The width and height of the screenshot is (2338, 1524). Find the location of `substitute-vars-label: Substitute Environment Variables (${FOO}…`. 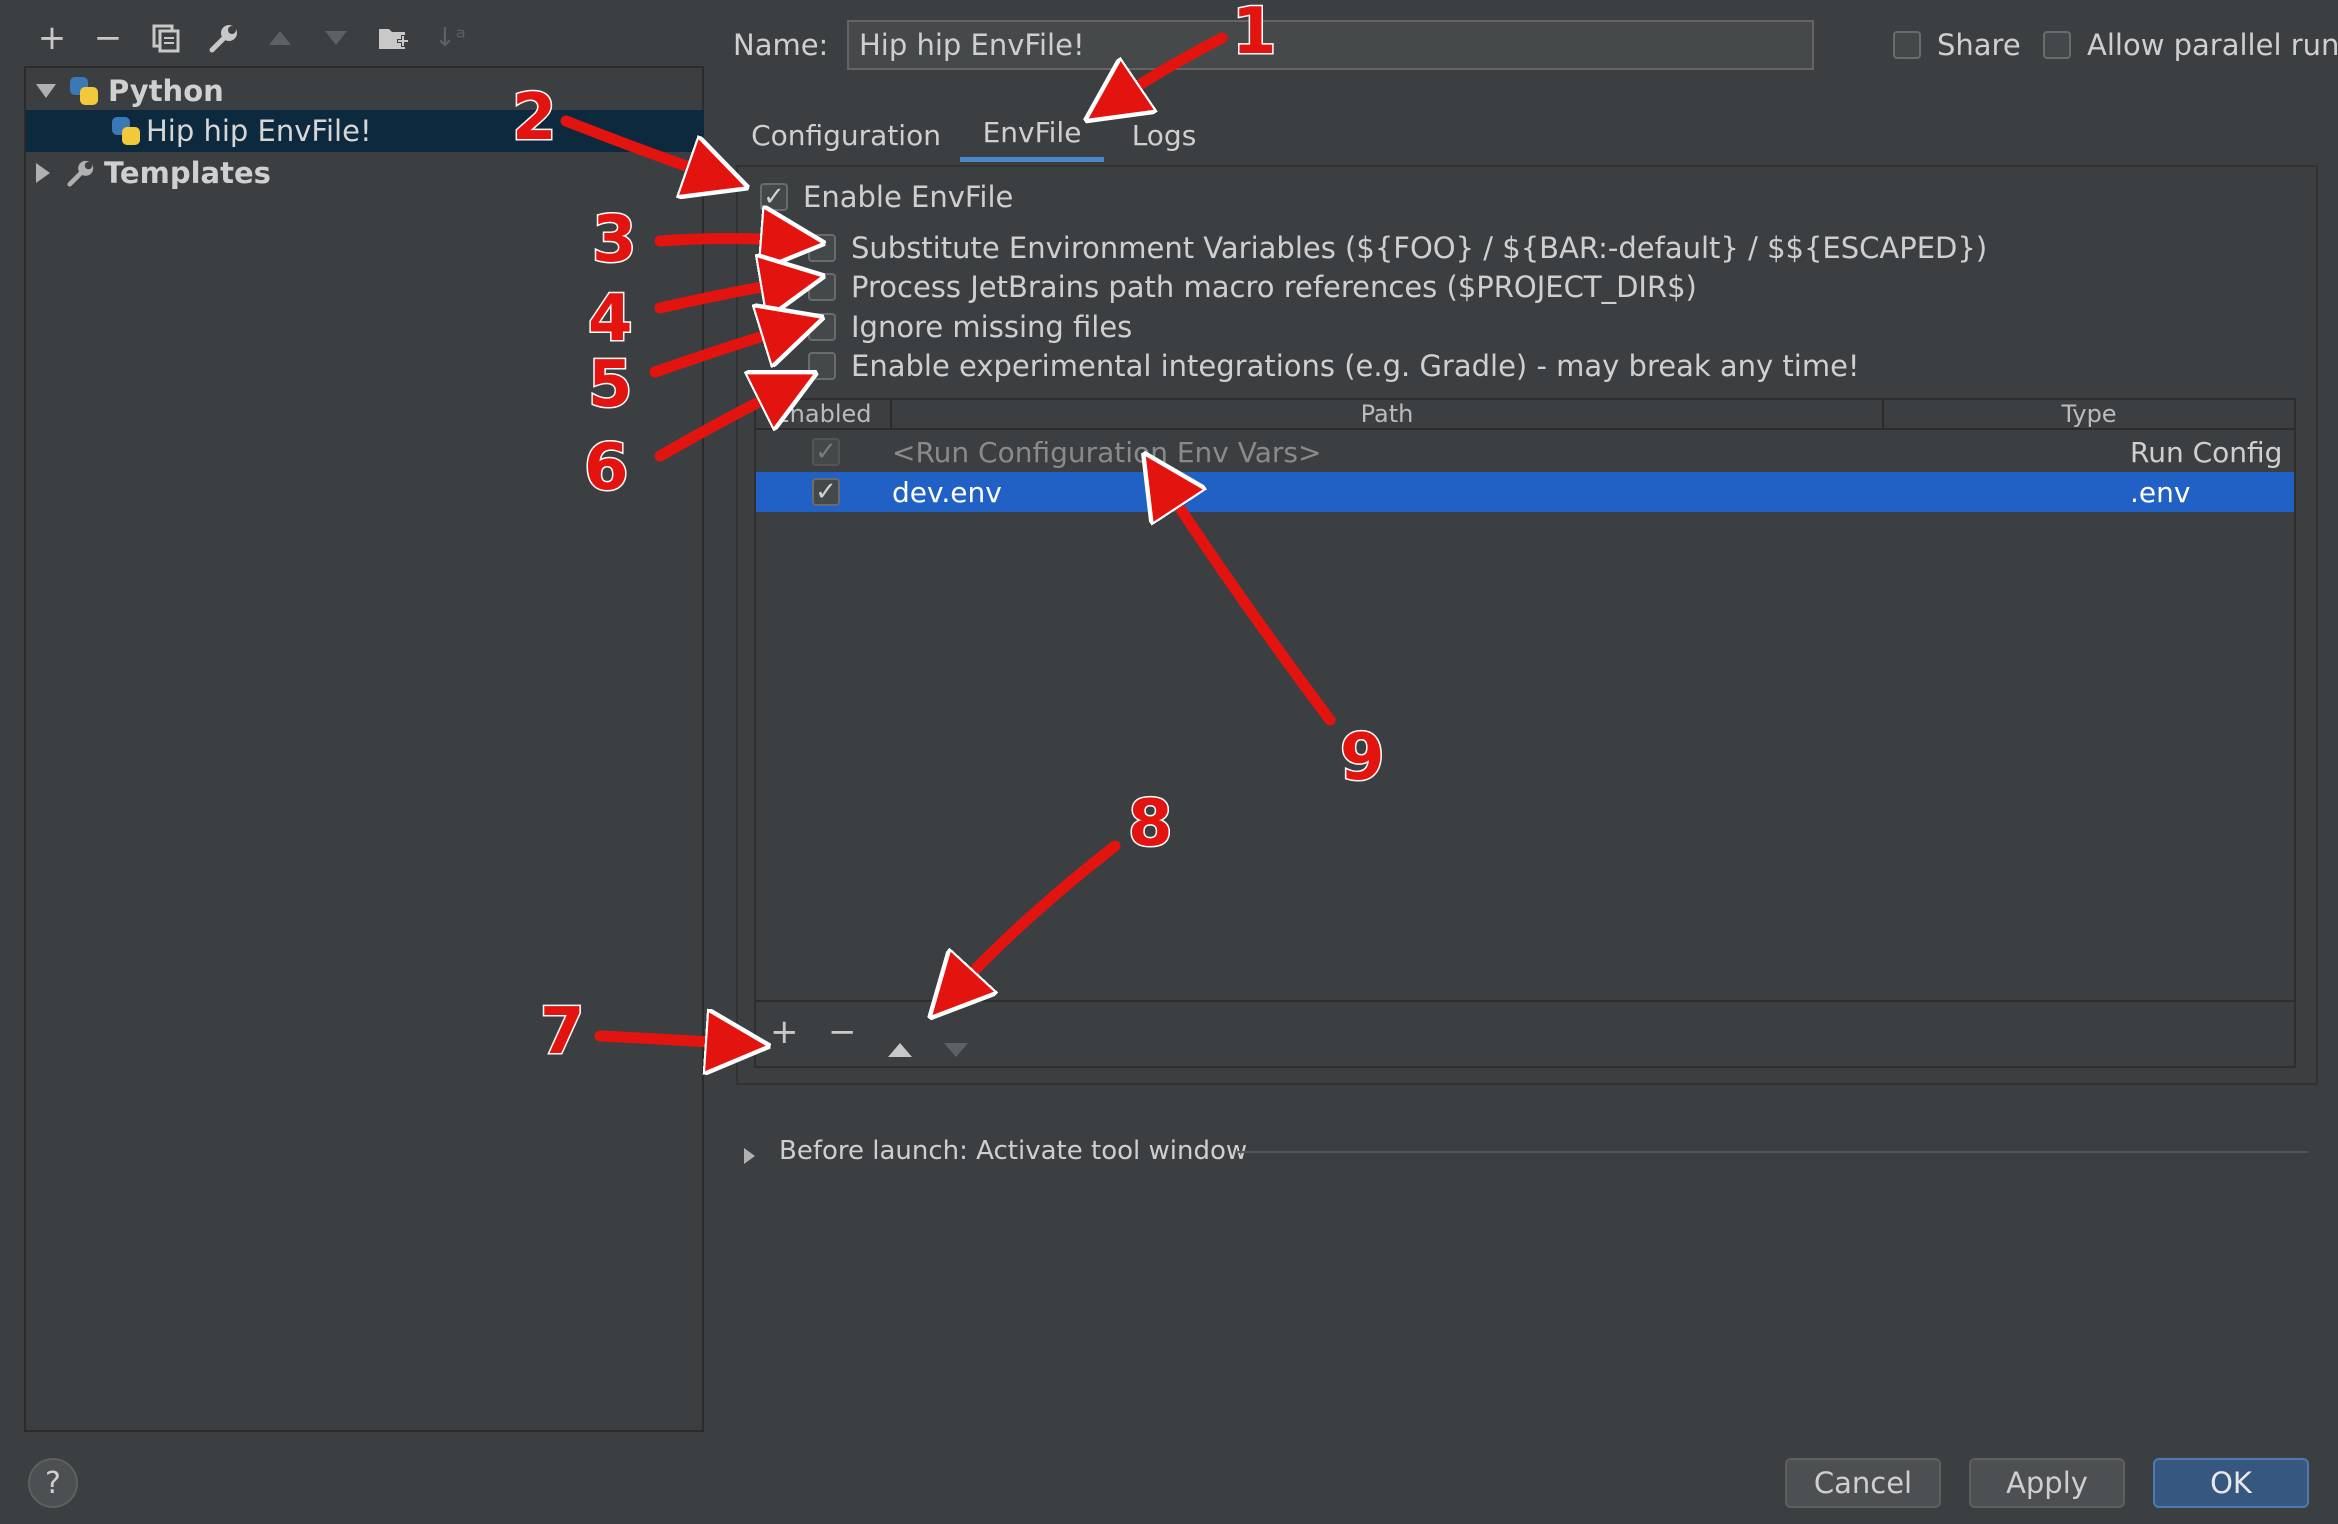

substitute-vars-label: Substitute Environment Variables (${FOO}… is located at coordinates (1419, 248).